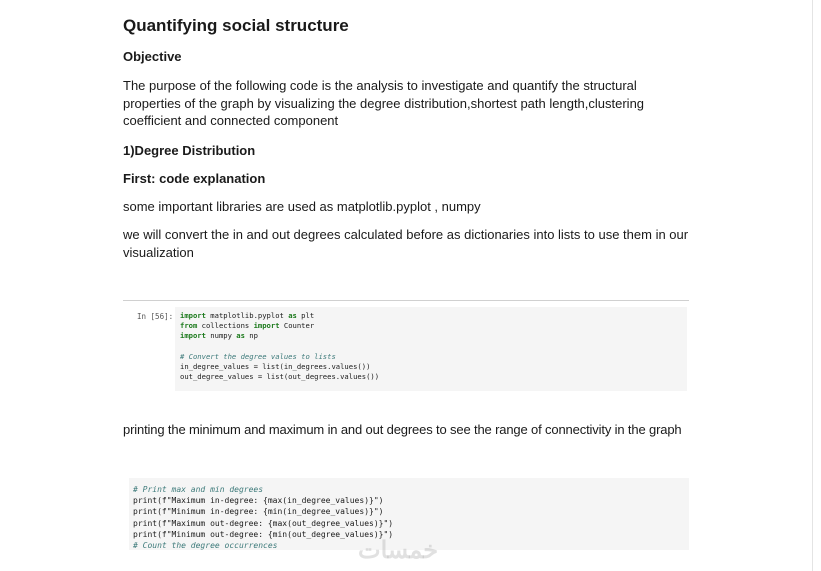 This screenshot has width=821, height=571. I want to click on code-fragment: matplotlib.pyplot, so click(249, 315).